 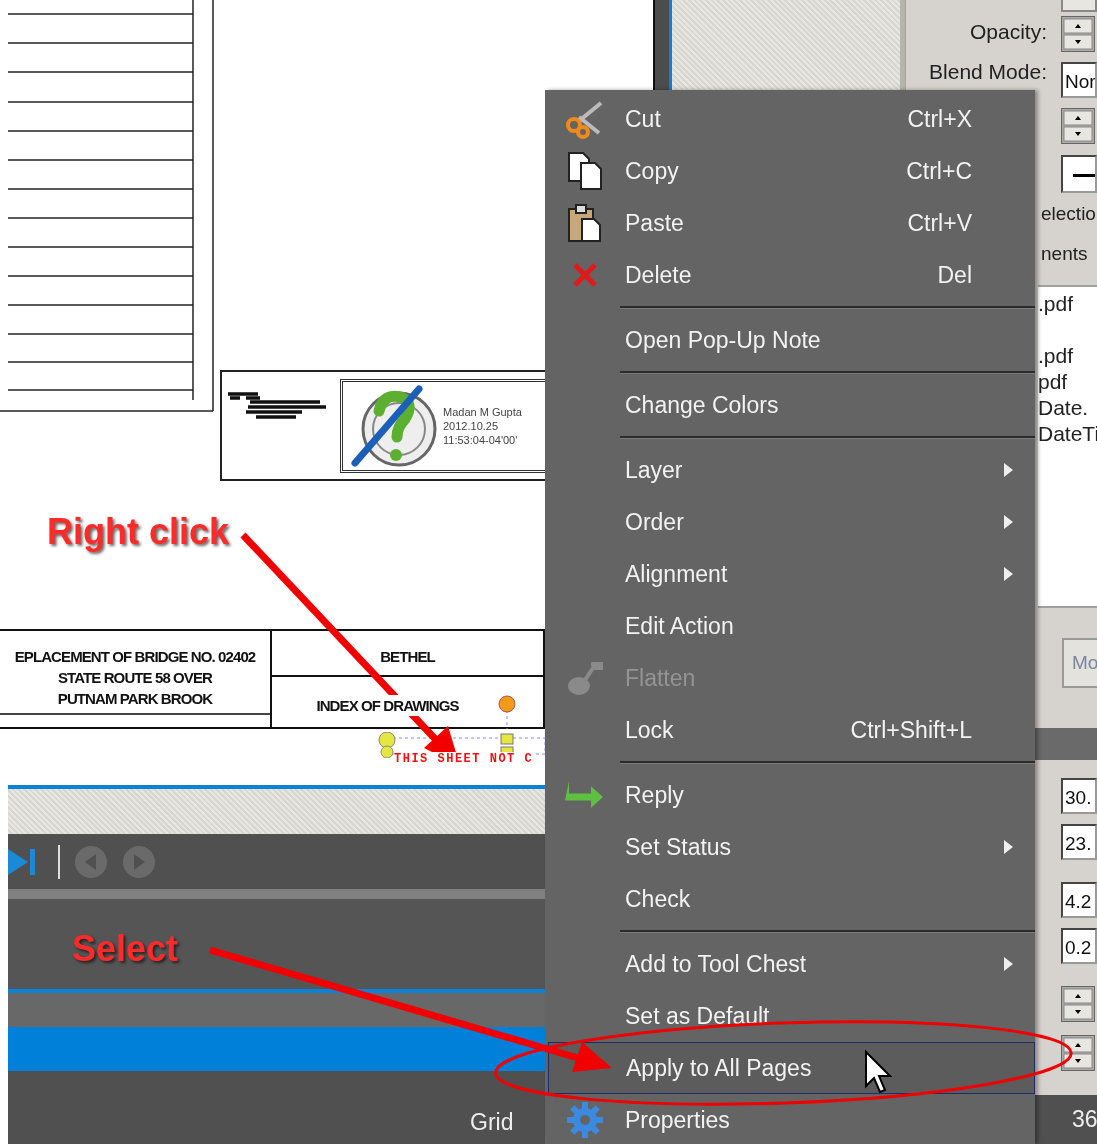 I want to click on menu-item: Edit Action, so click(x=790, y=626).